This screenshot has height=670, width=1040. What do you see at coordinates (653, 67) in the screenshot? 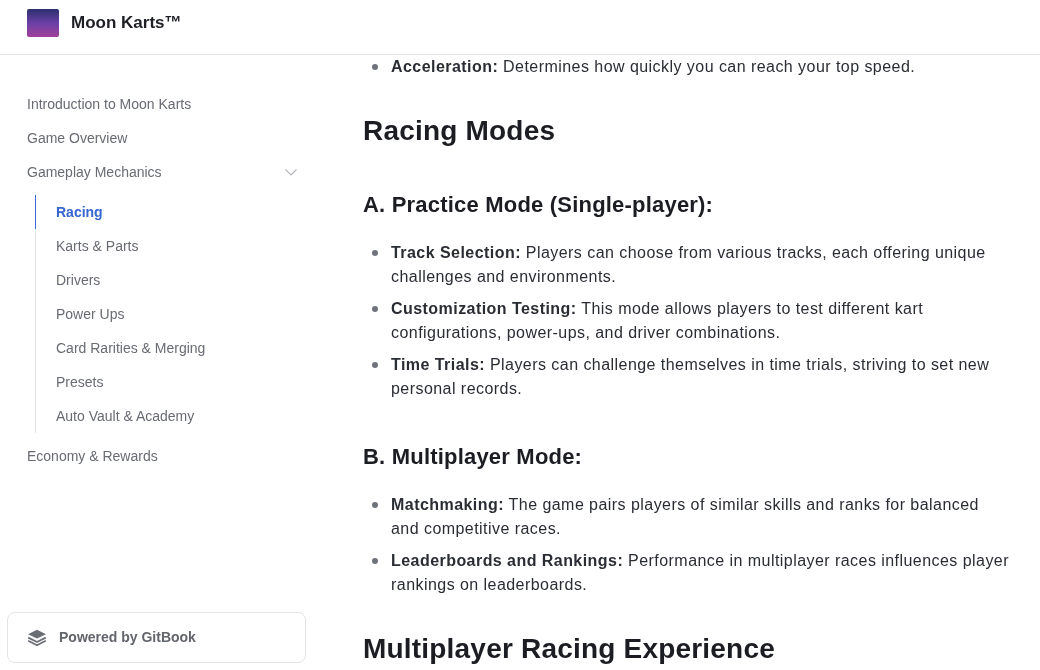
I see `list-item-text: Acceleration: Determines how quickly you can reach your top speed.` at bounding box center [653, 67].